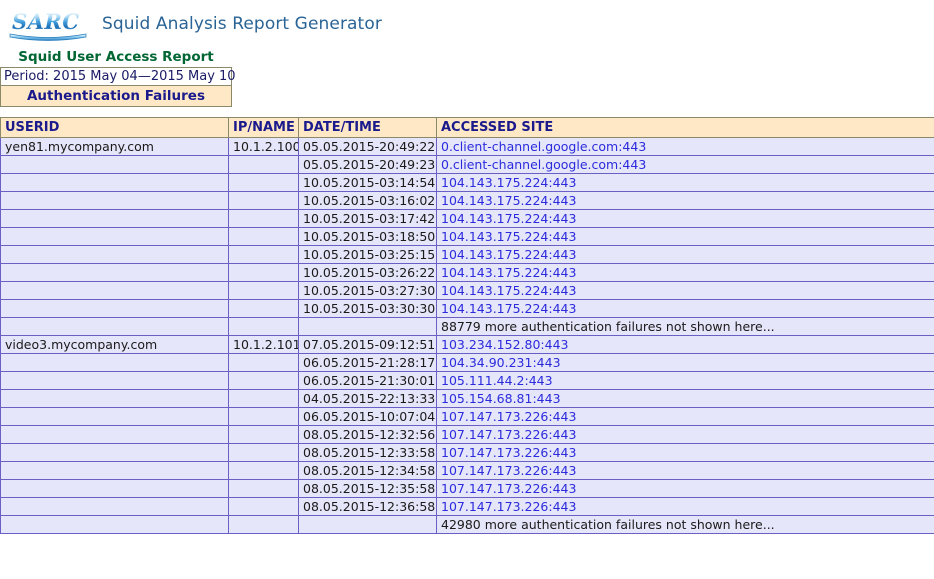 The height and width of the screenshot is (579, 934). I want to click on app-title: Squid Analysis Report Generator, so click(242, 24).